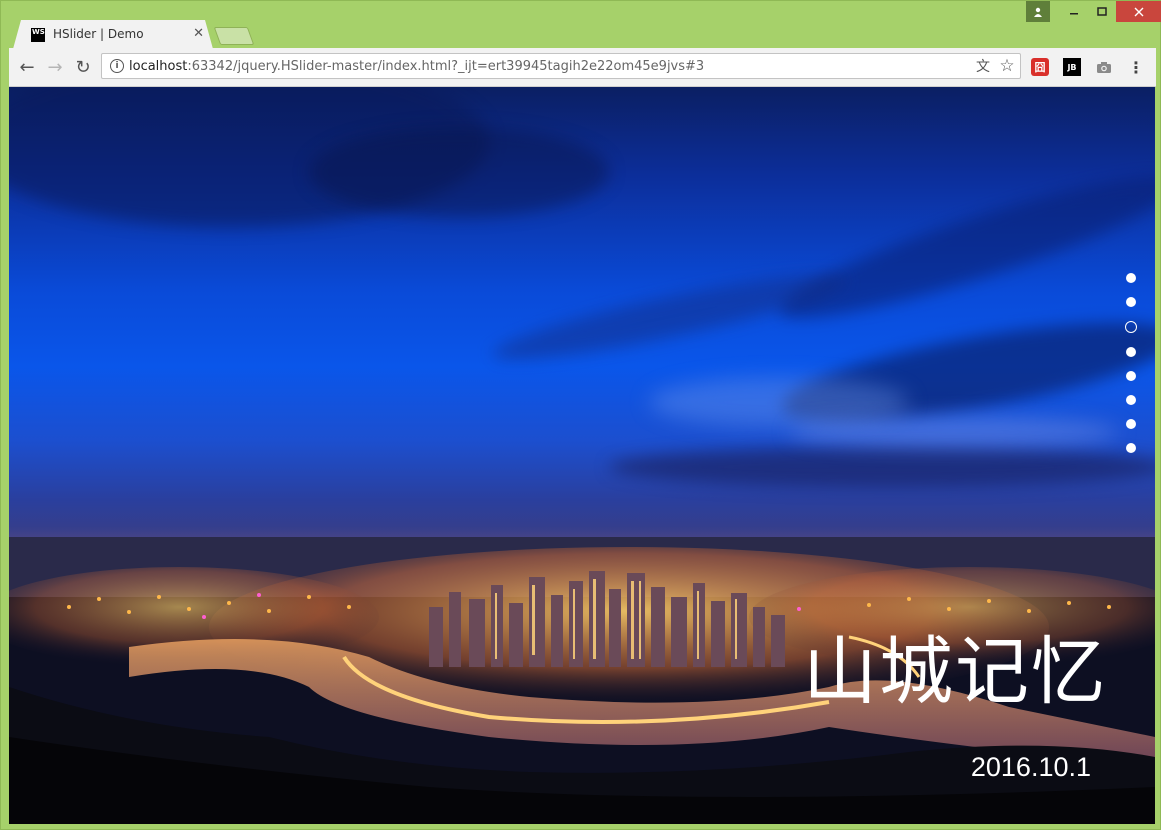 The height and width of the screenshot is (830, 1161). What do you see at coordinates (1040, 67) in the screenshot?
I see `red-extension-icon: 囧` at bounding box center [1040, 67].